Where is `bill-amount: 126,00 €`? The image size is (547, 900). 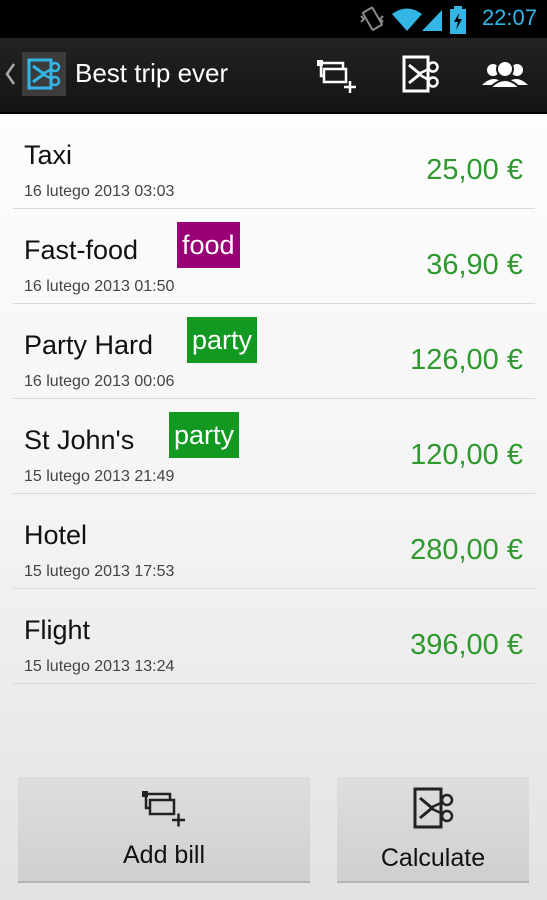 bill-amount: 126,00 € is located at coordinates (466, 360).